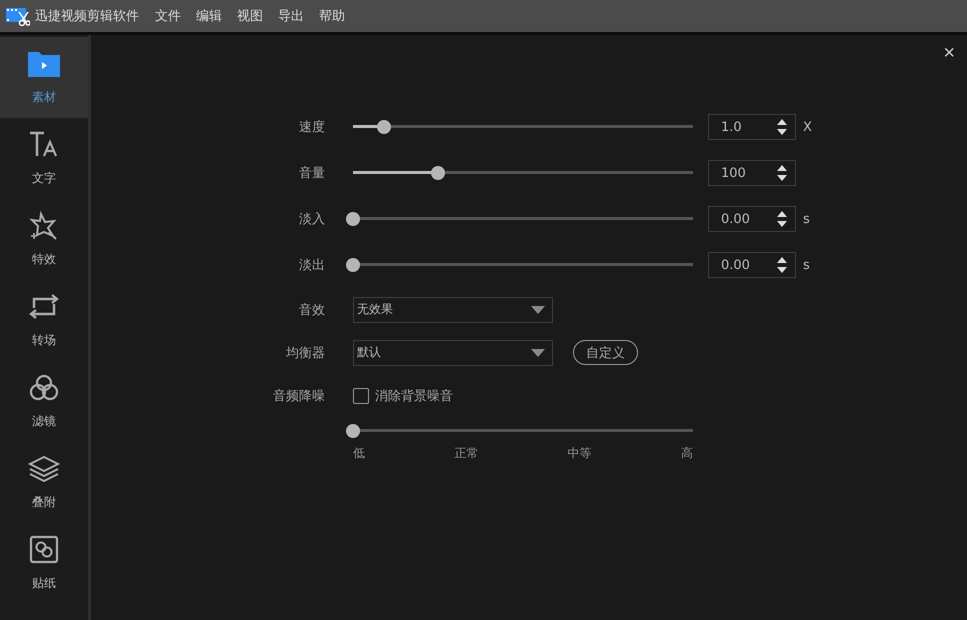  Describe the element at coordinates (87, 16) in the screenshot. I see `app-title: 迅捷视频剪辑软件` at that location.